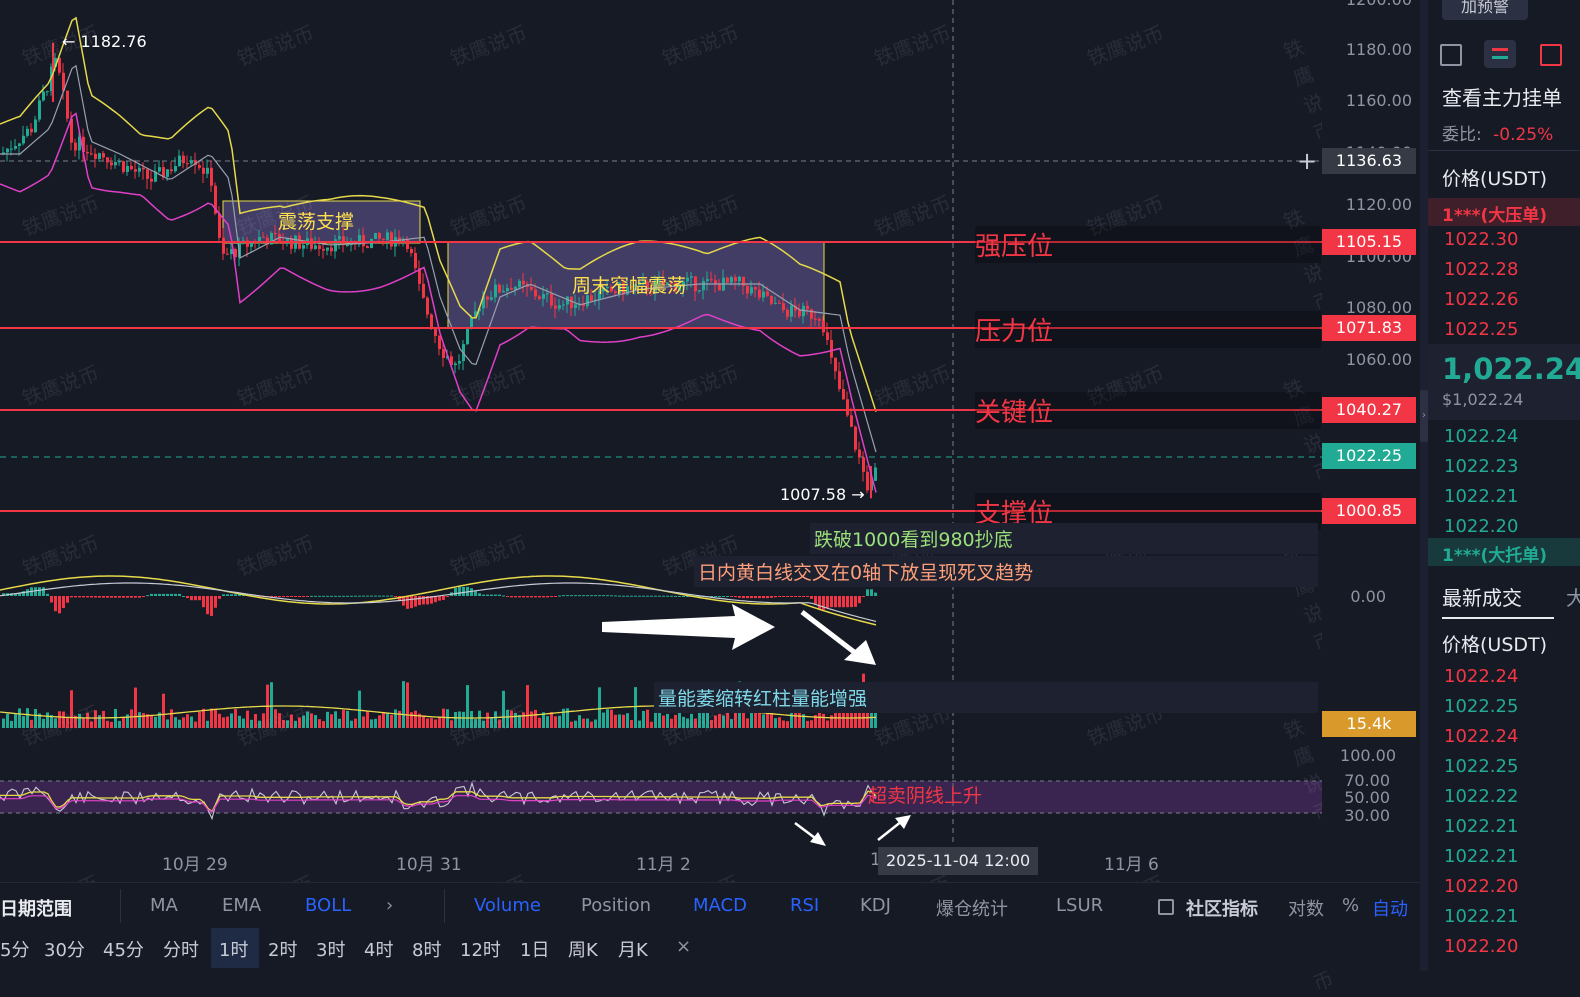 The image size is (1580, 997). I want to click on big-bid-row: 1***(大托单), so click(1504, 552).